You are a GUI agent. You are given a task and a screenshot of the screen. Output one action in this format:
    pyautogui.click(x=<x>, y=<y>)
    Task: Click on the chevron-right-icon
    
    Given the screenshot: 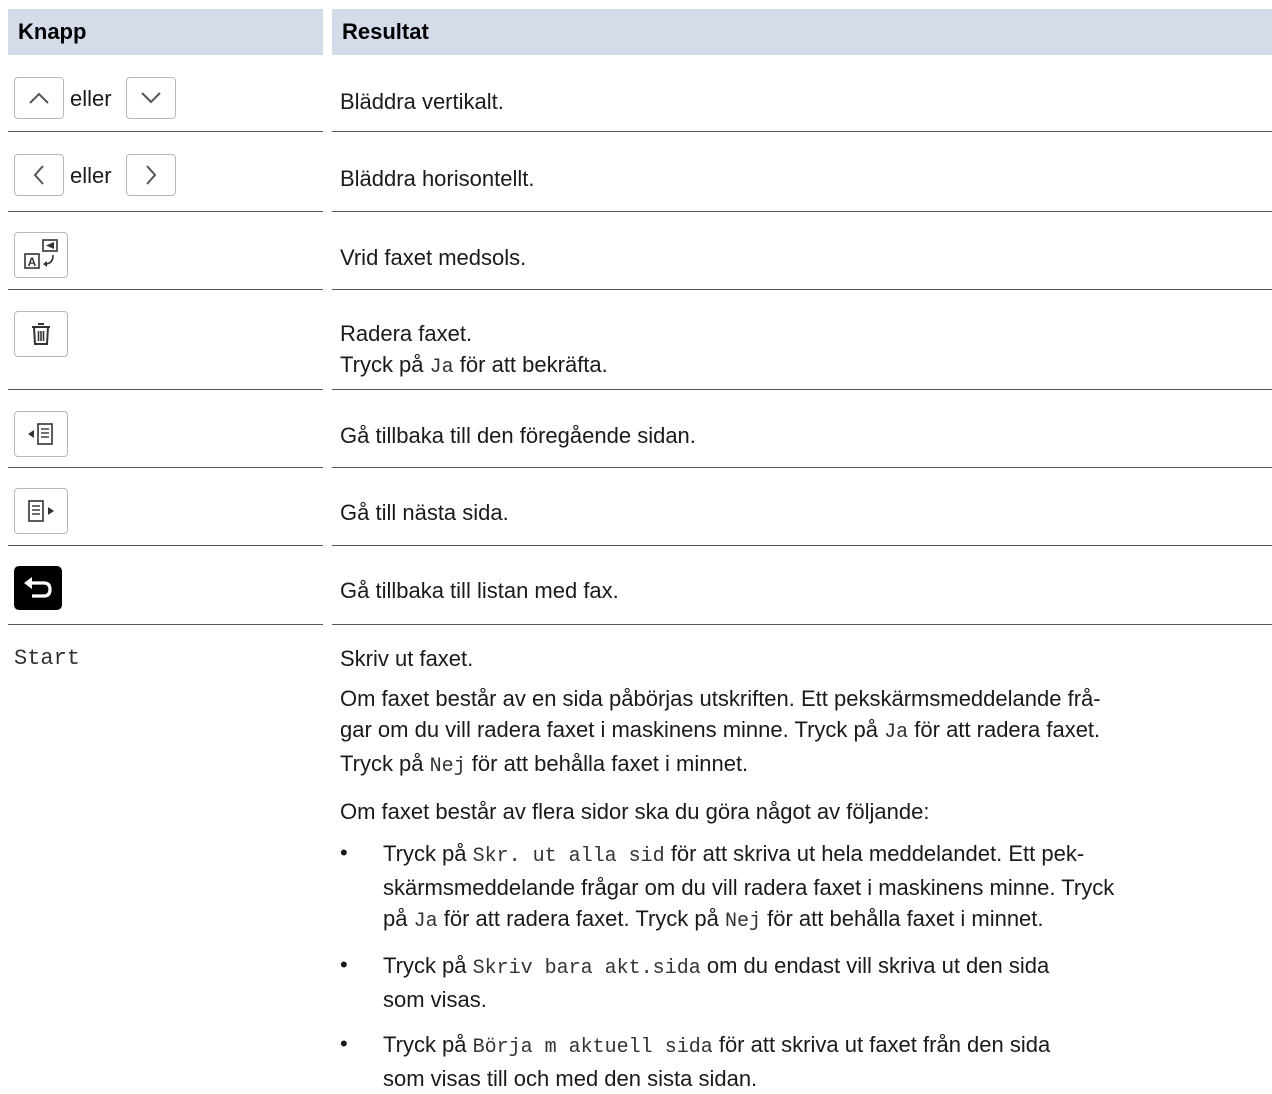 What is the action you would take?
    pyautogui.click(x=151, y=175)
    